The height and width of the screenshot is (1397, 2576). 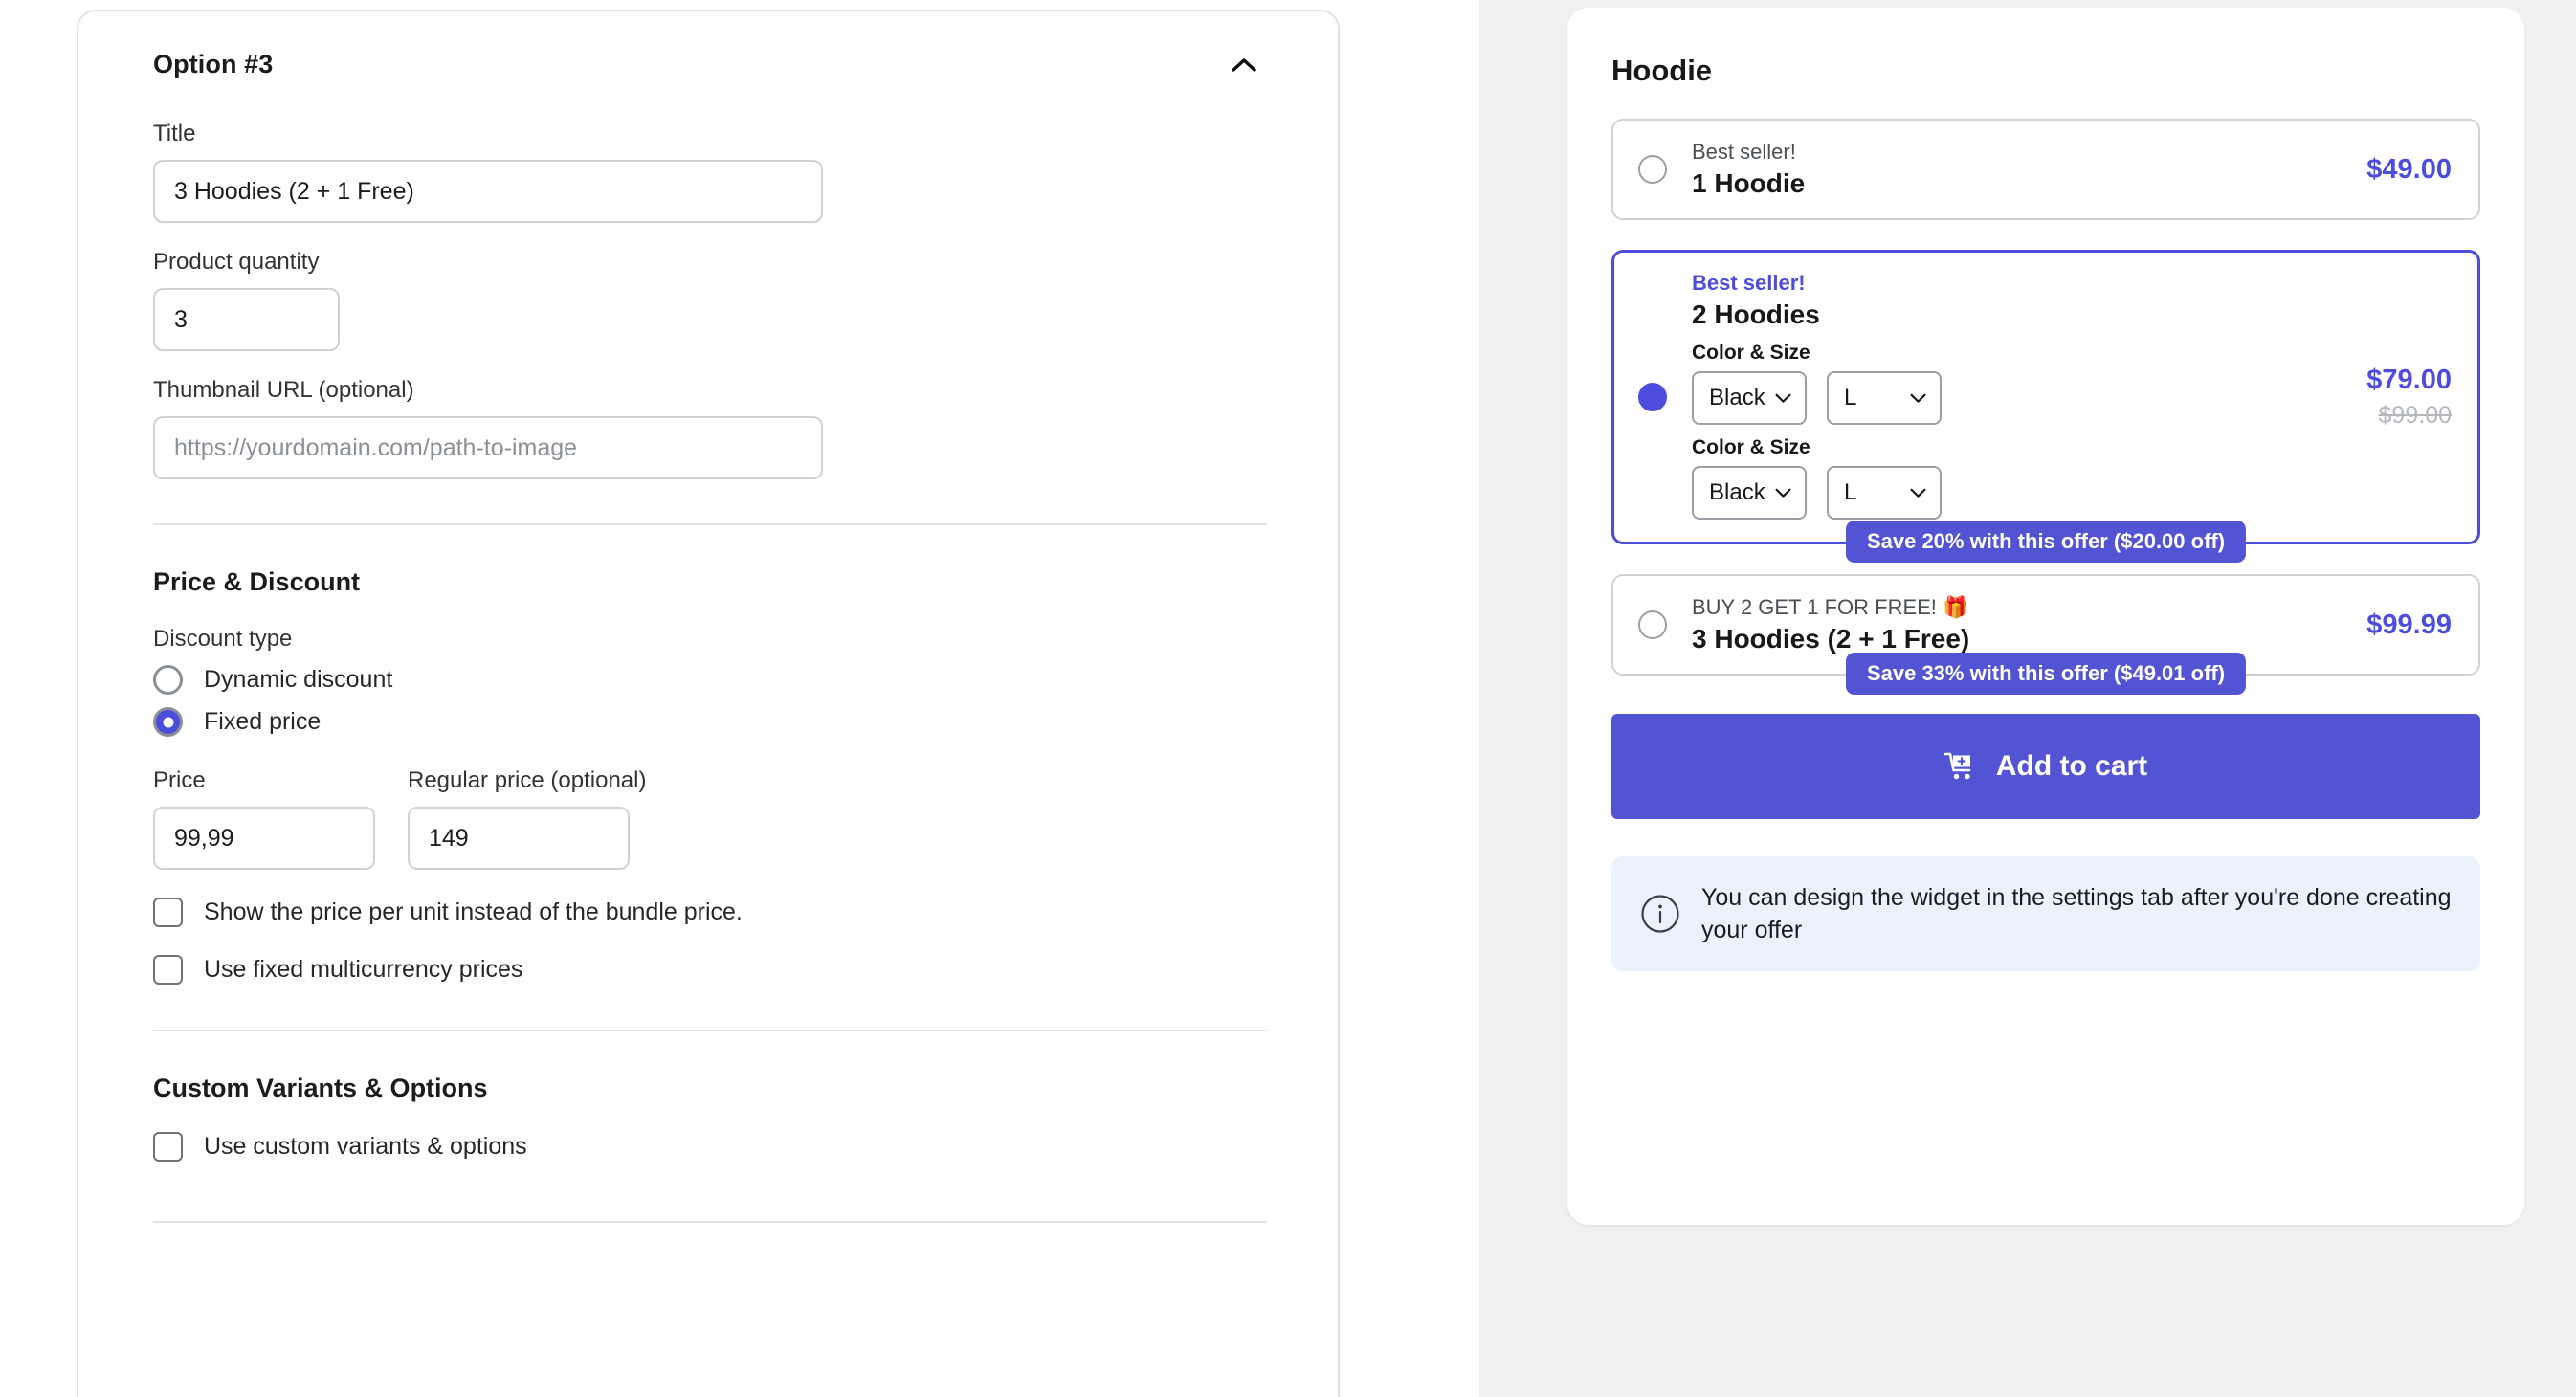 I want to click on section-divider, so click(x=710, y=524).